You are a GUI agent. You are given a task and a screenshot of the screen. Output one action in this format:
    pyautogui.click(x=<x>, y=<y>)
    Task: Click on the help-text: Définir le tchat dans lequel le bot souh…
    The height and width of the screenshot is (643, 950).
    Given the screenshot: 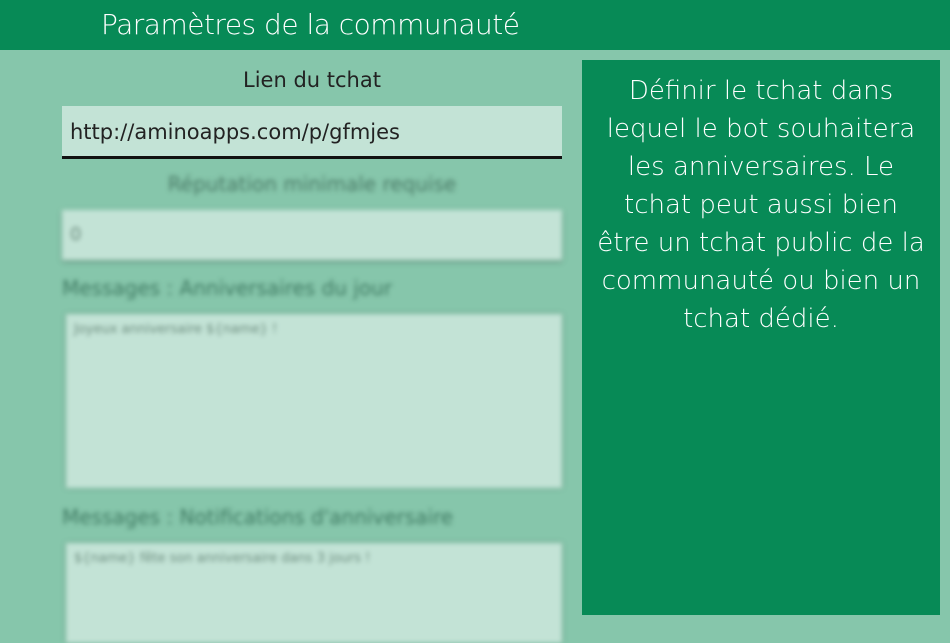 What is the action you would take?
    pyautogui.click(x=761, y=205)
    